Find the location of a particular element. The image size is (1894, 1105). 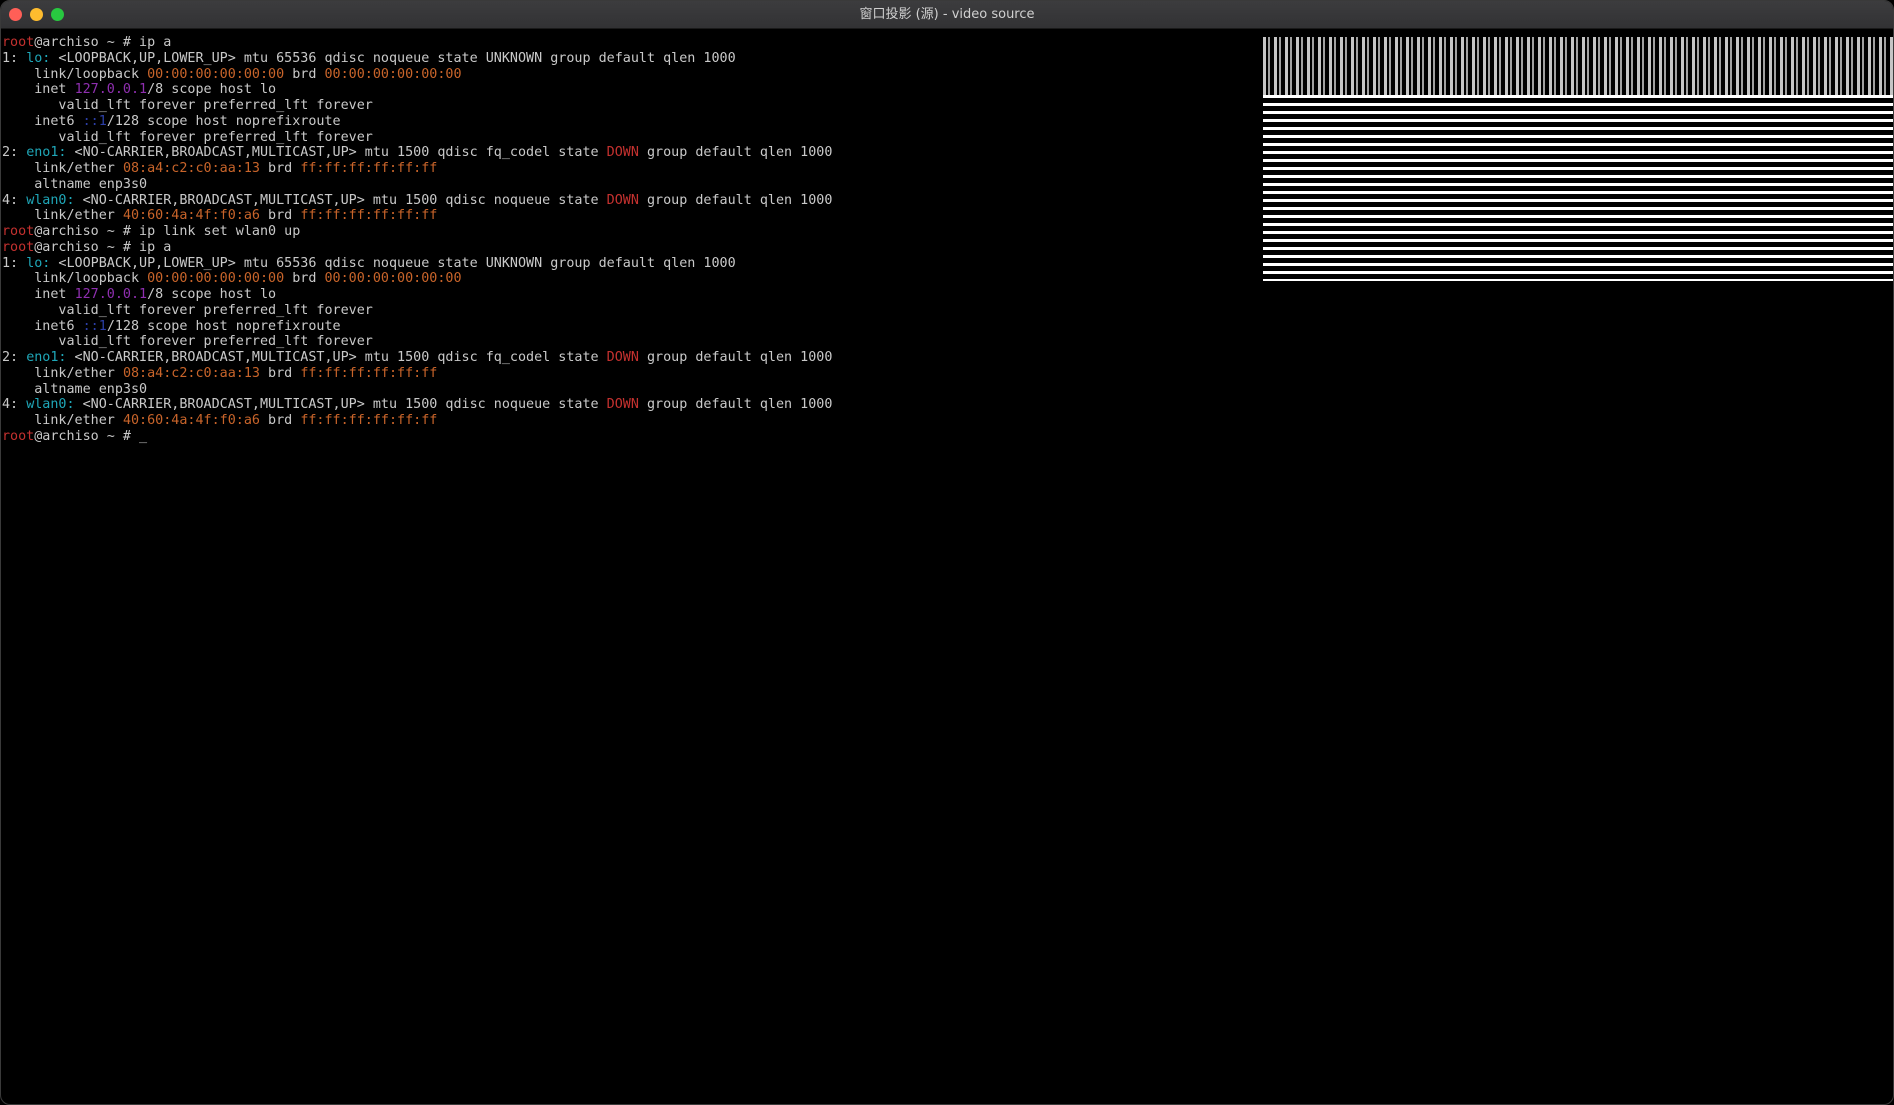

terminal-text: @archiso ~ # _ is located at coordinates (91, 436).